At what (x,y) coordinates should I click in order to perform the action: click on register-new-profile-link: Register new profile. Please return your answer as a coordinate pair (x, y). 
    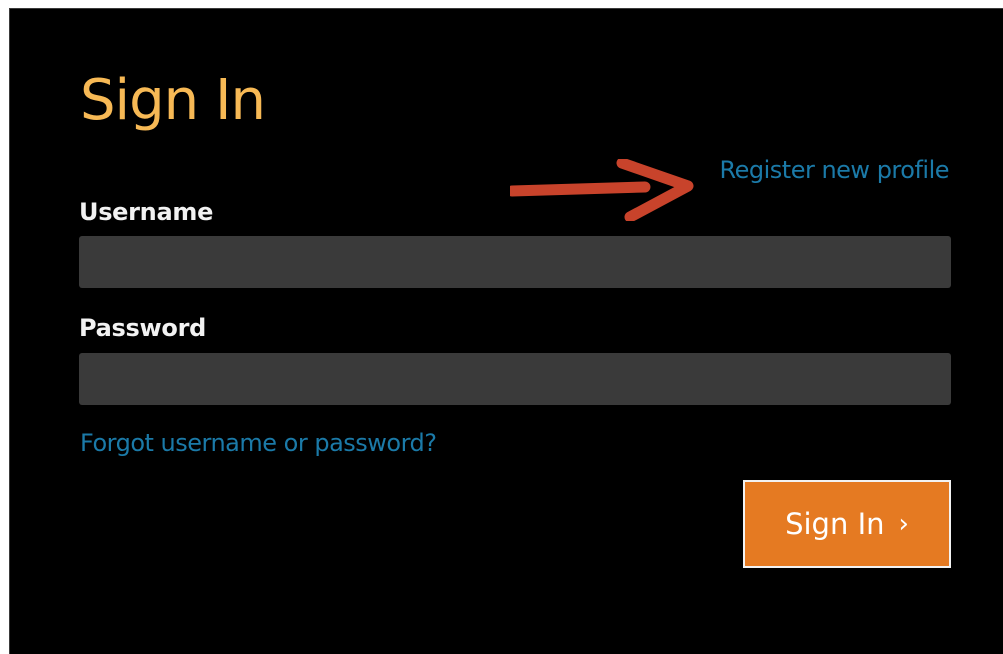
    Looking at the image, I should click on (835, 170).